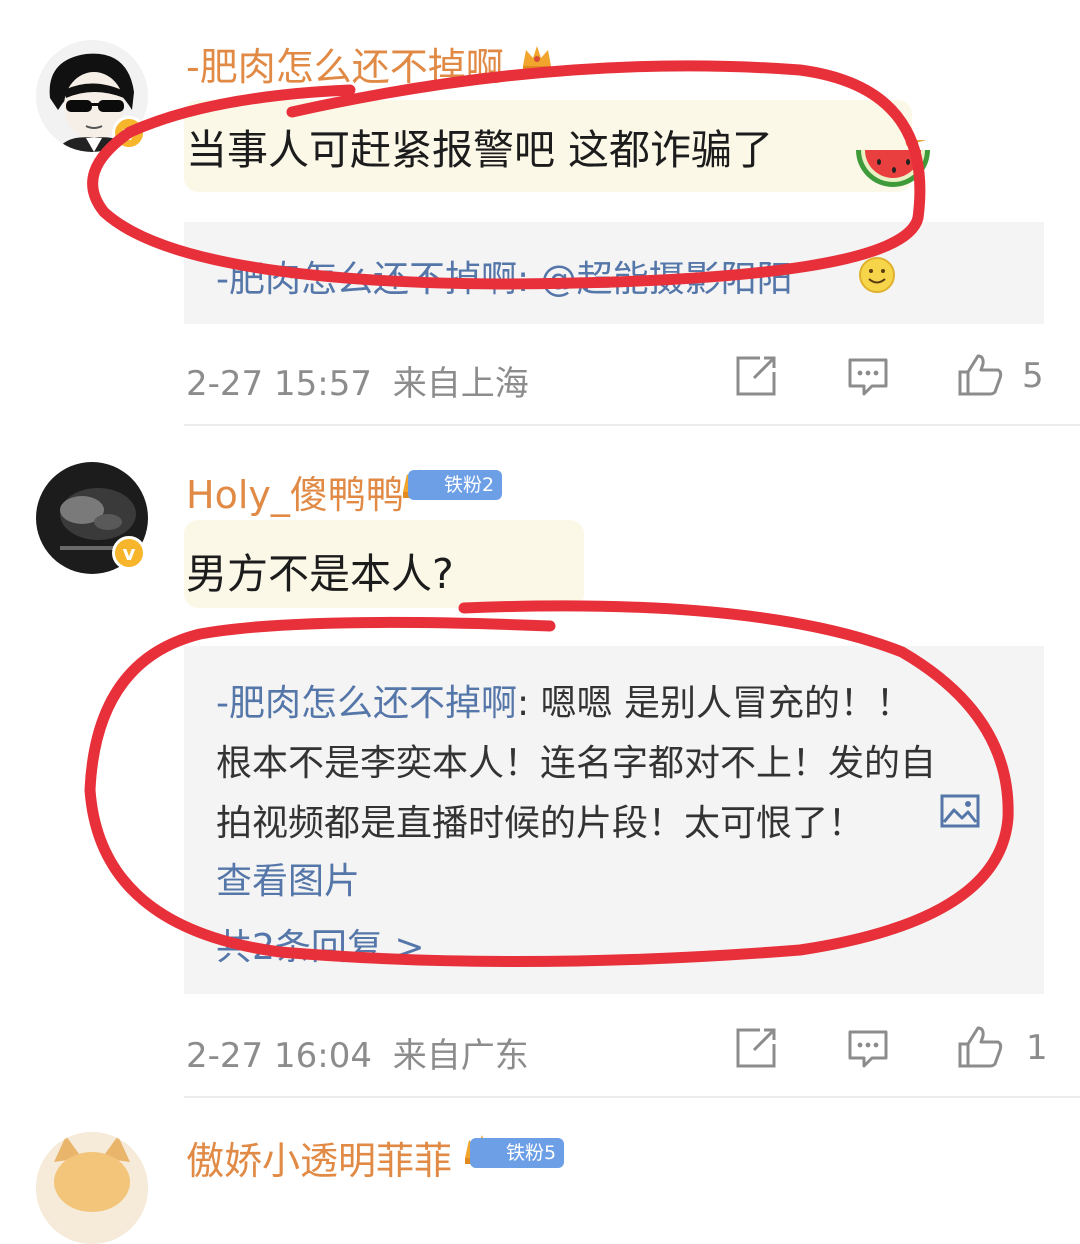 The width and height of the screenshot is (1080, 1244). Describe the element at coordinates (715, 703) in the screenshot. I see `reply-text: : 嗯嗯 是别人冒充的！！` at that location.